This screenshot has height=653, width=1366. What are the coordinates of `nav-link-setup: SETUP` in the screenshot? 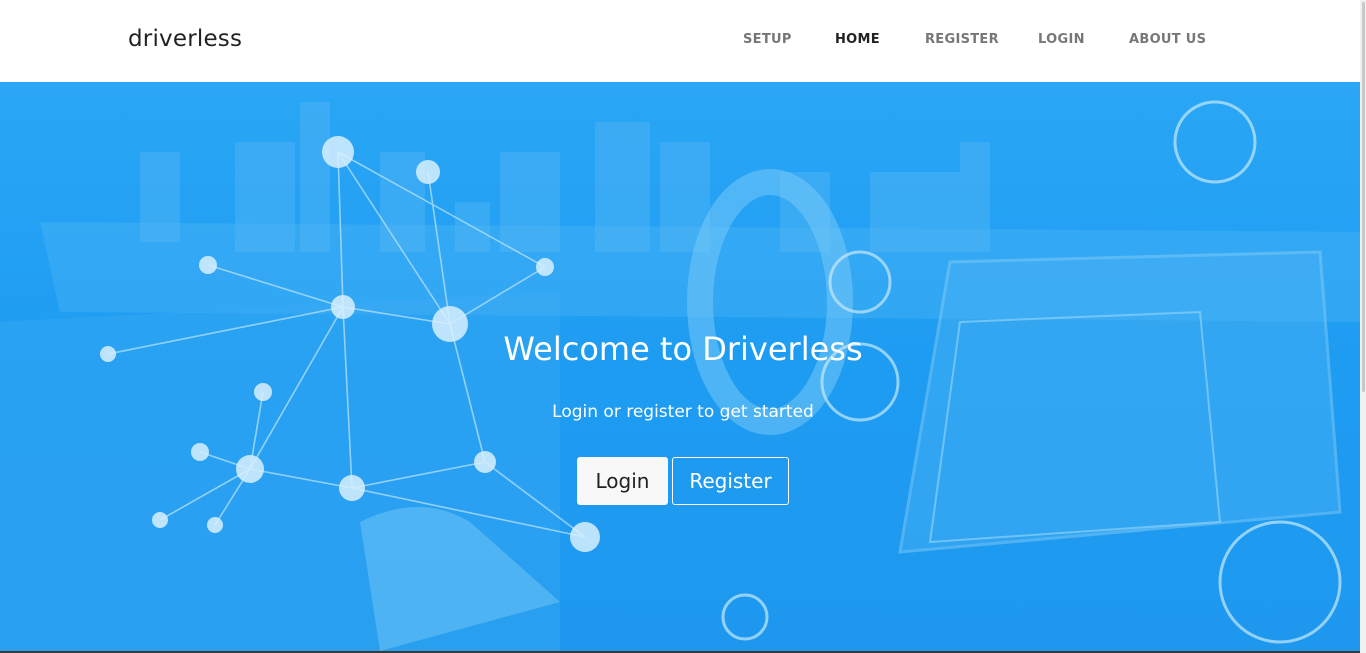 It's located at (767, 39).